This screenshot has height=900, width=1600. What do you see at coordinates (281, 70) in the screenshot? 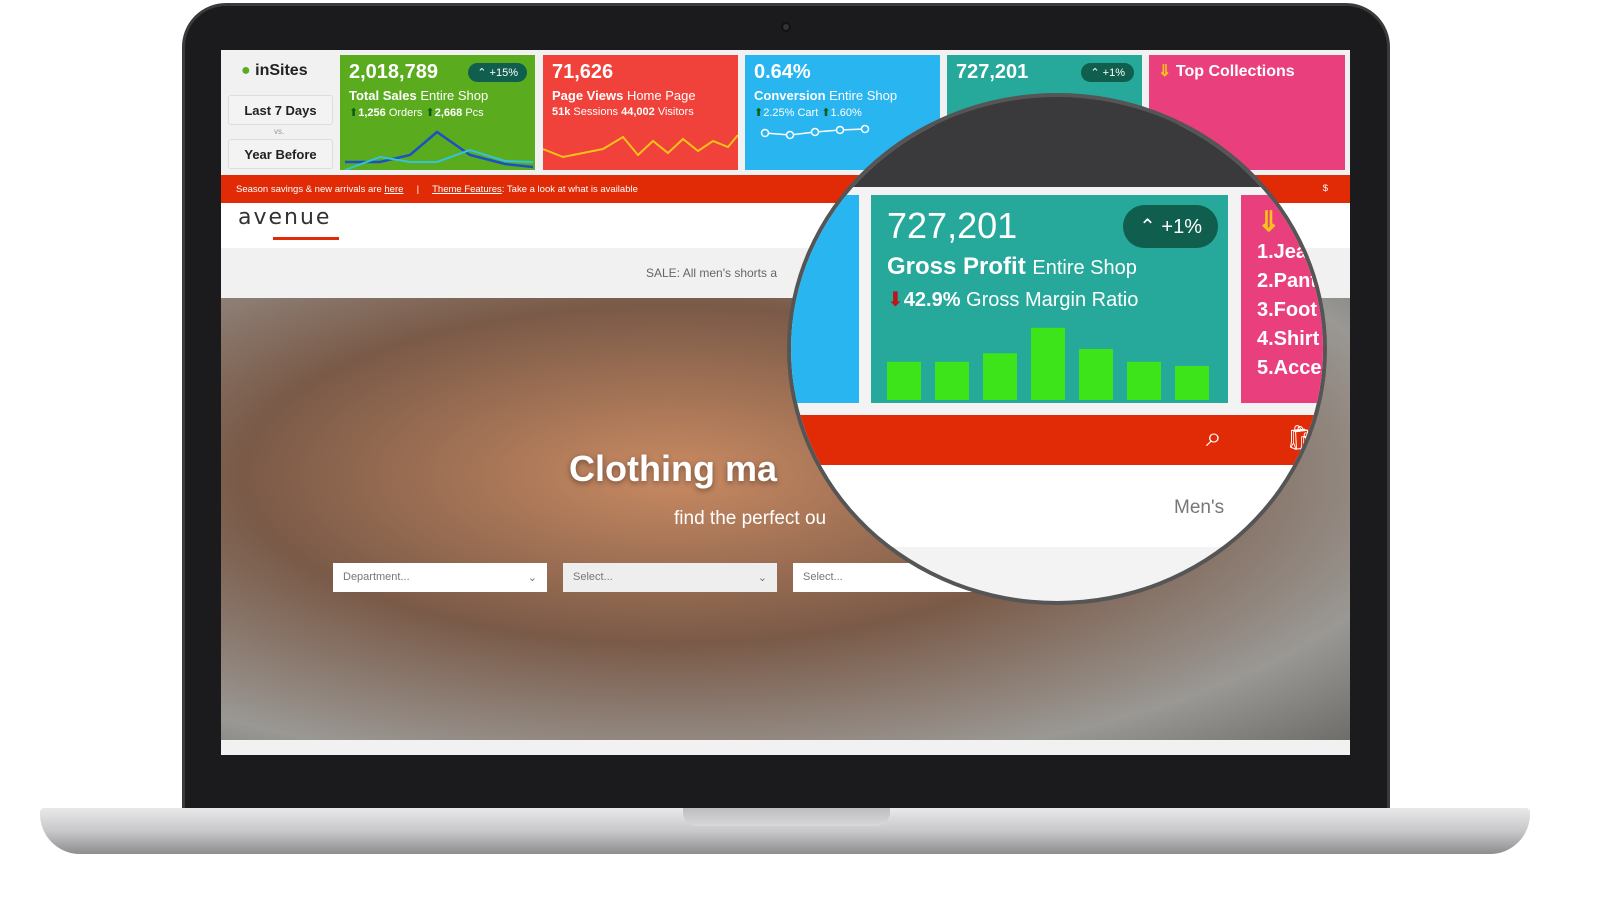
I see `brand-name: inSites` at bounding box center [281, 70].